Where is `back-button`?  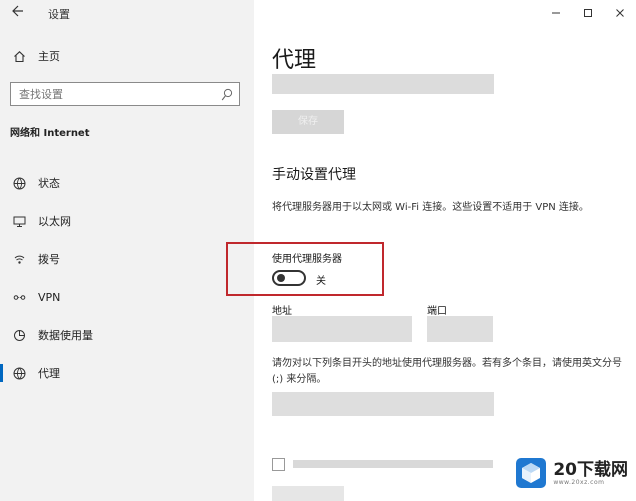
back-button is located at coordinates (18, 13).